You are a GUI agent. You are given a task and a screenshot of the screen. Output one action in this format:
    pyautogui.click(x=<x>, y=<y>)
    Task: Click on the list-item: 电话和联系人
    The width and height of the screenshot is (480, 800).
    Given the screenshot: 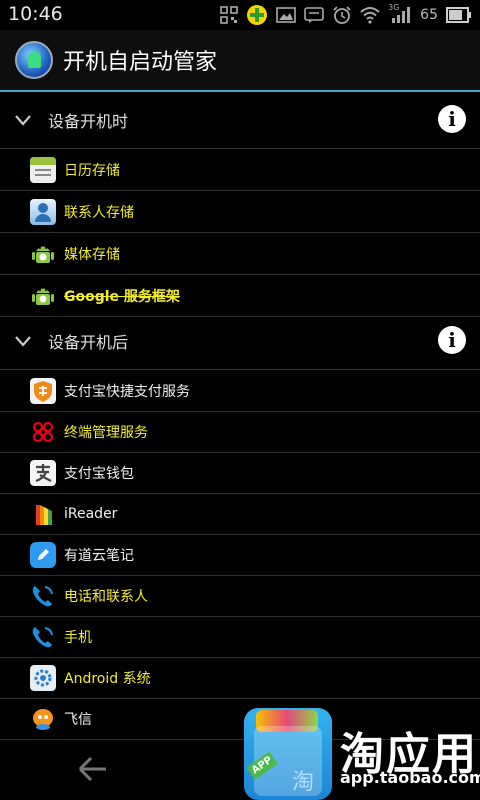 What is the action you would take?
    pyautogui.click(x=240, y=596)
    